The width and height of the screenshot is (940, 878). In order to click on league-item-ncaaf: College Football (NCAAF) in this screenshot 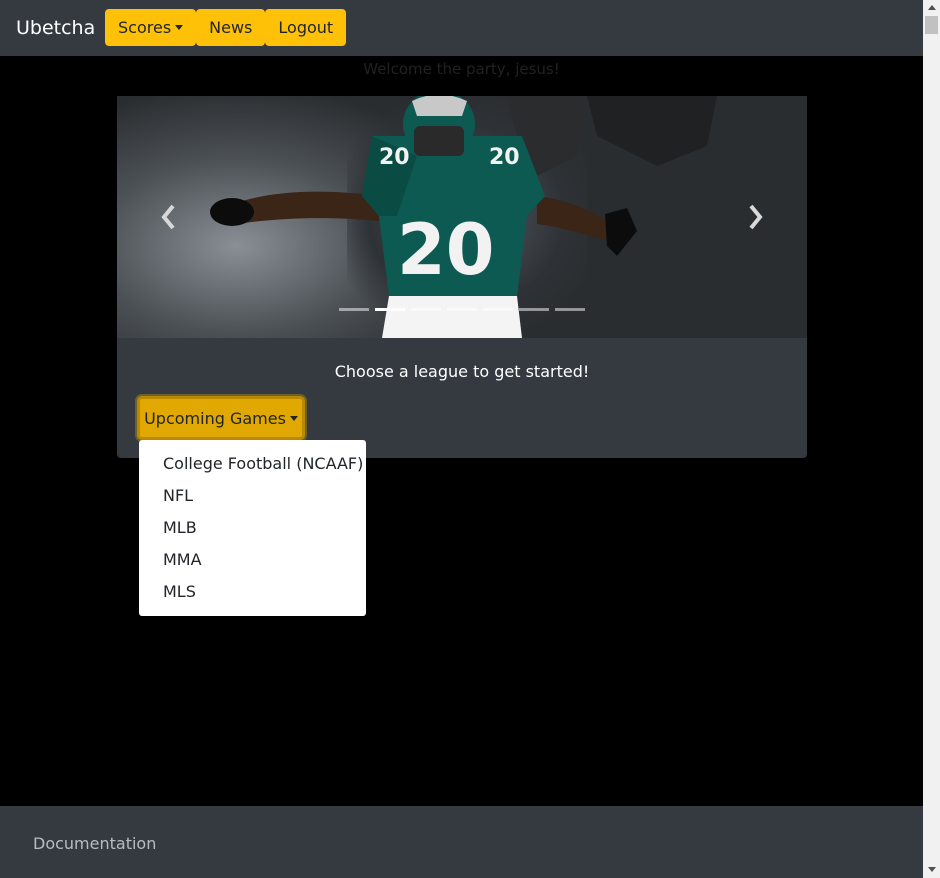, I will do `click(252, 464)`.